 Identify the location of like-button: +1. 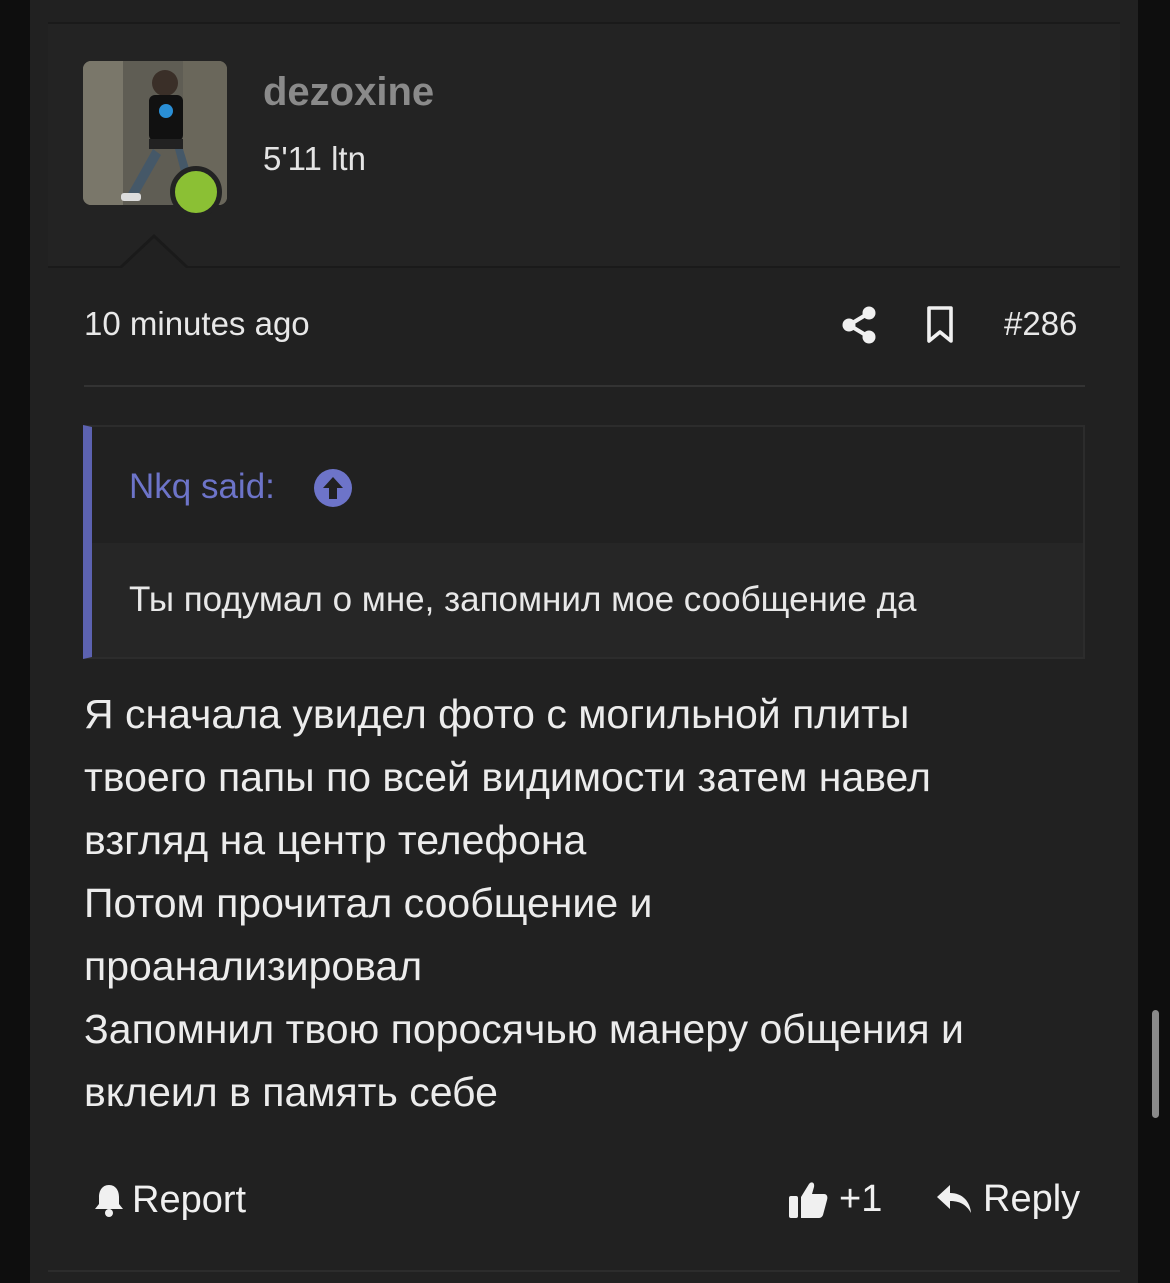
(834, 1199).